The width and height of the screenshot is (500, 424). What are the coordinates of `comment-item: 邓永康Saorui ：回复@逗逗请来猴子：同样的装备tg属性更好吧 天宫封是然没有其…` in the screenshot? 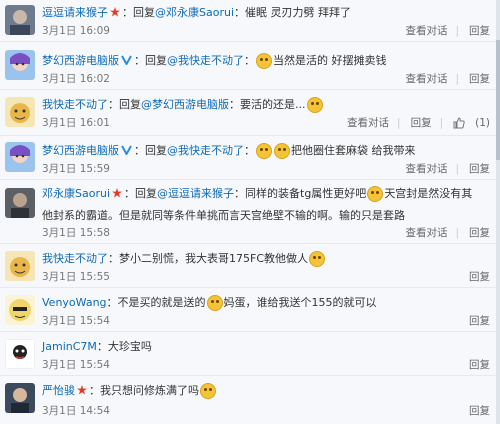 It's located at (248, 212).